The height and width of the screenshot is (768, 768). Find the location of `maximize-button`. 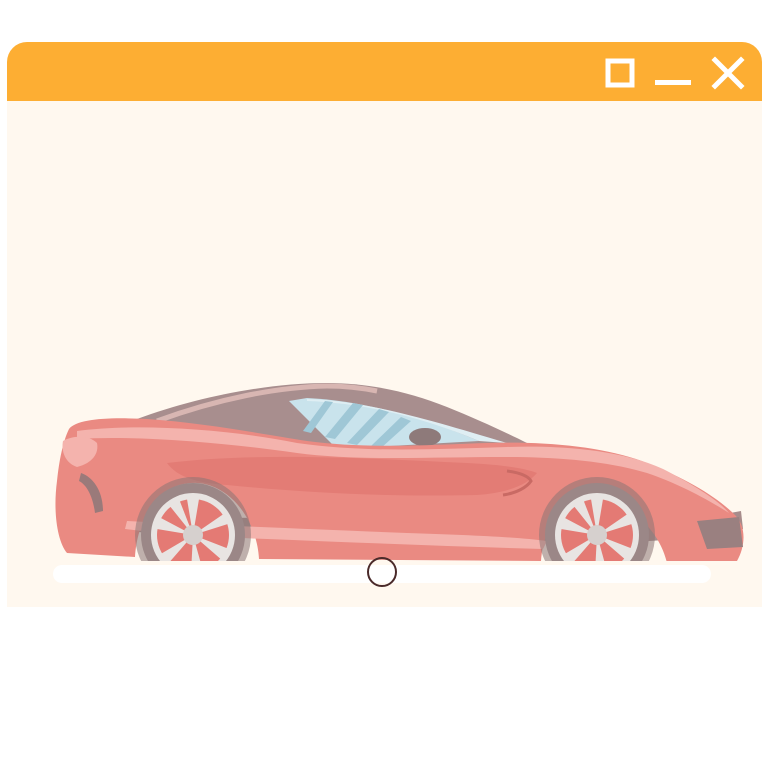

maximize-button is located at coordinates (620, 73).